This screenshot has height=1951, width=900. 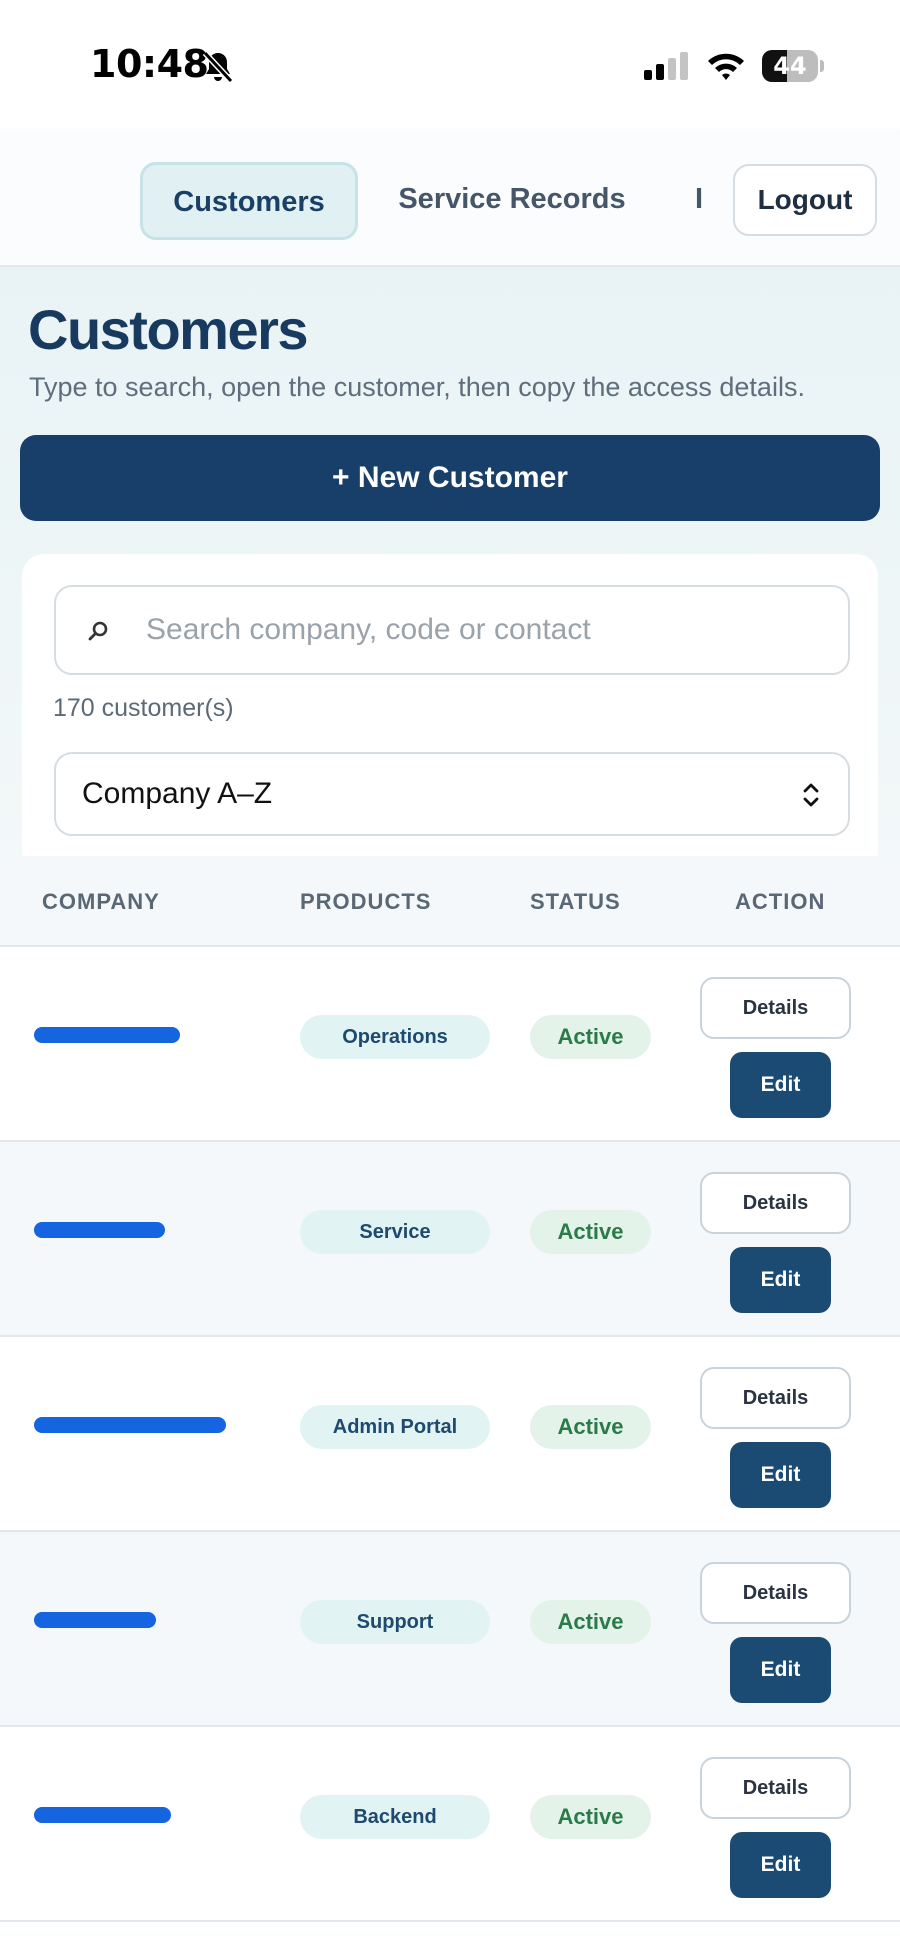 I want to click on battery-icon: 44, so click(x=793, y=66).